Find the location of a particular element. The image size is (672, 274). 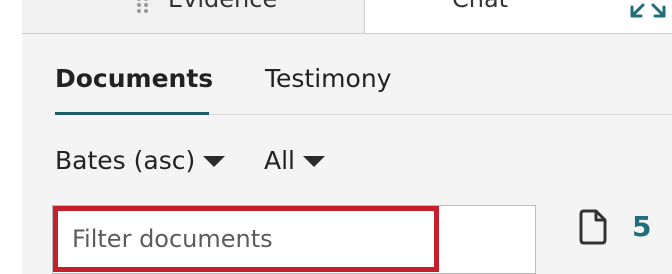

document-icon is located at coordinates (593, 227).